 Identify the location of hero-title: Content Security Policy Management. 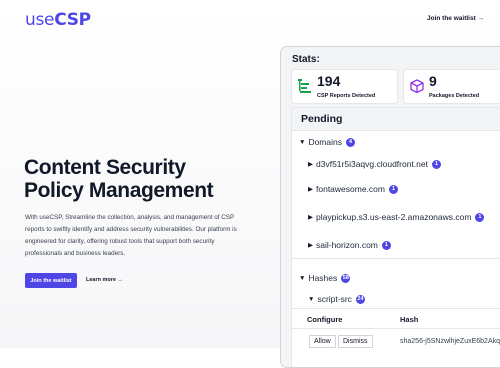
(119, 179).